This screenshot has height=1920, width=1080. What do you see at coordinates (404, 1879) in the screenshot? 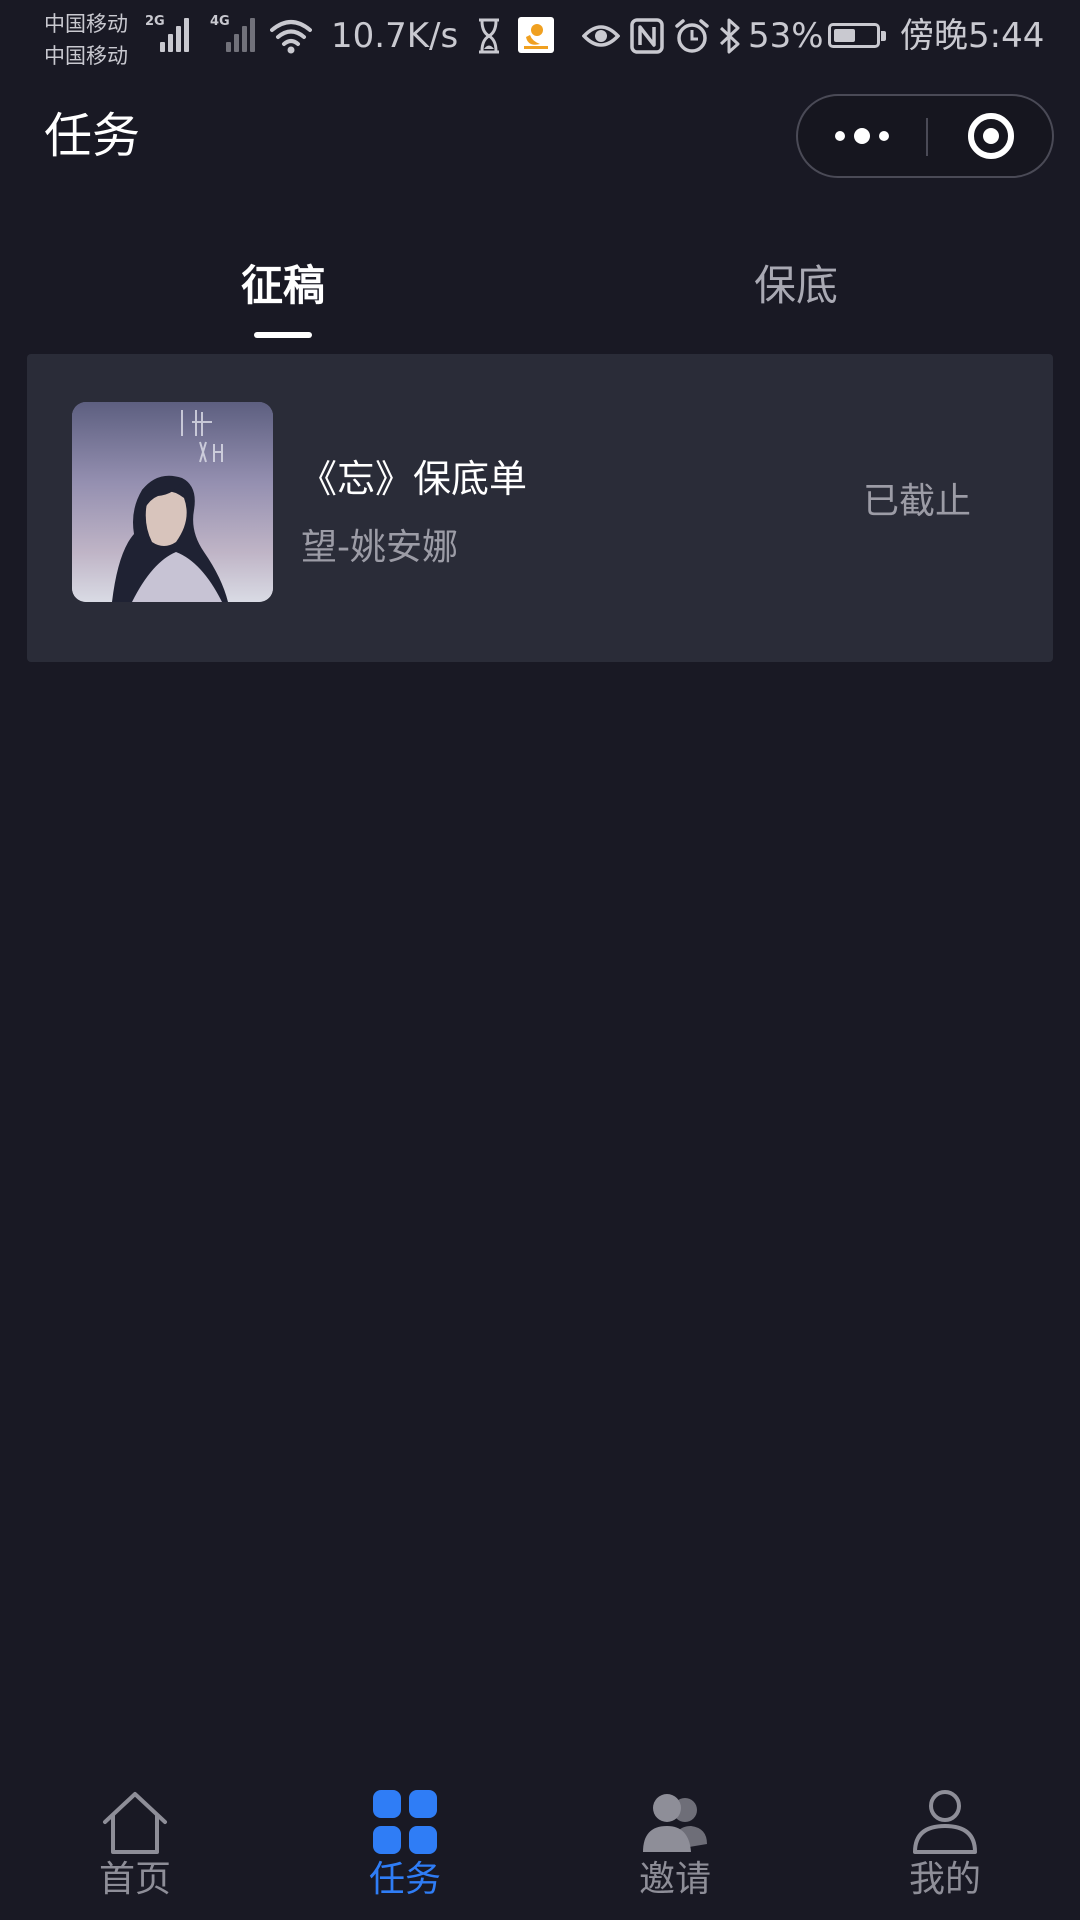
I see `nav-tasks-label: 任务` at bounding box center [404, 1879].